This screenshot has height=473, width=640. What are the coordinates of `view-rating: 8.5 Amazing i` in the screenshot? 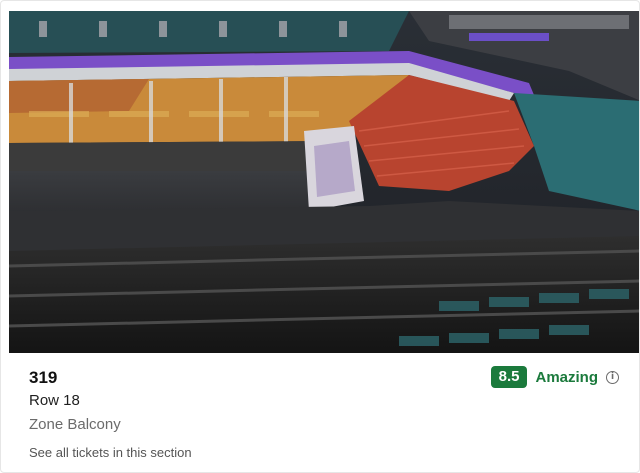 It's located at (554, 377).